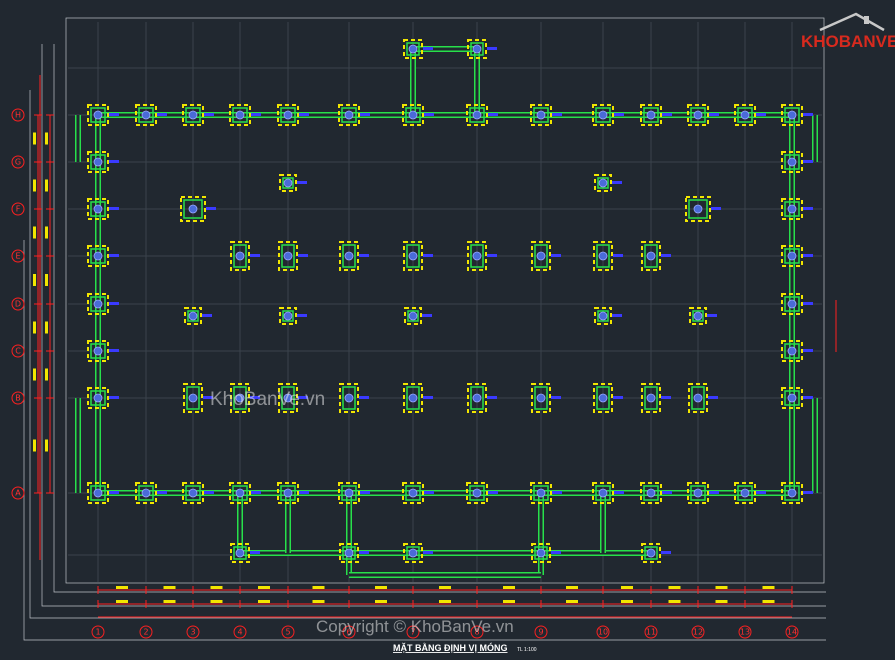 The width and height of the screenshot is (895, 660). Describe the element at coordinates (239, 632) in the screenshot. I see `axis-label-4: 4` at that location.